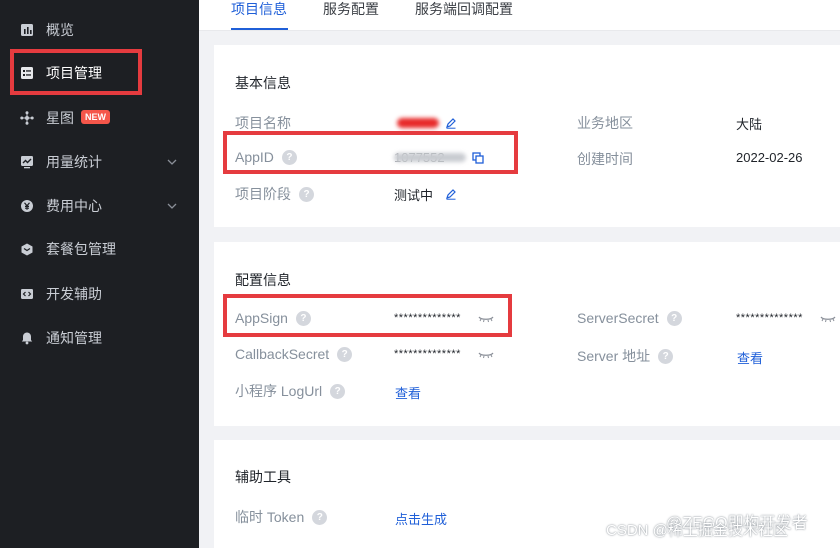 The image size is (840, 548). I want to click on server-address-label: Server 地址?, so click(625, 356).